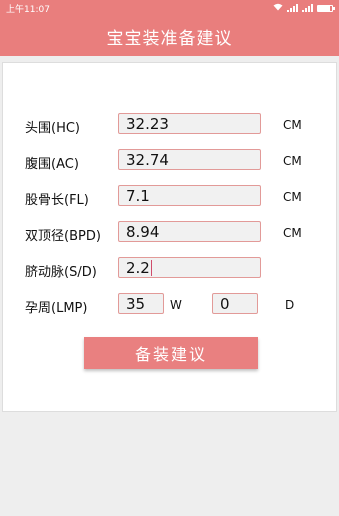  I want to click on lmp-weeks-unit: W, so click(176, 305).